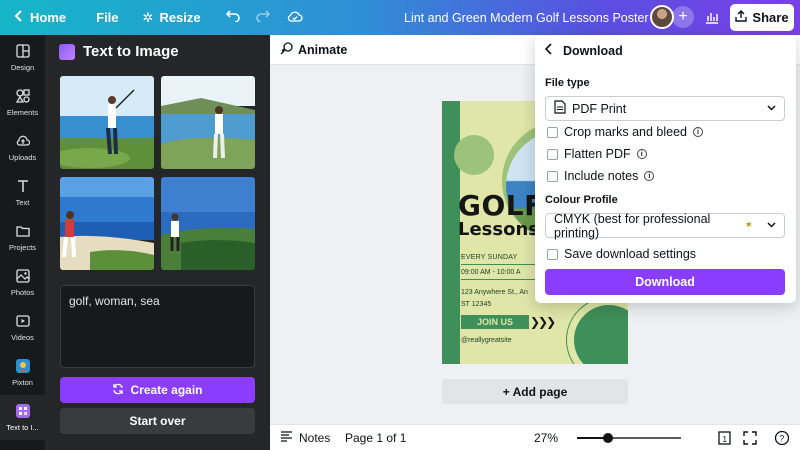  I want to click on svg-text: 1, so click(725, 439).